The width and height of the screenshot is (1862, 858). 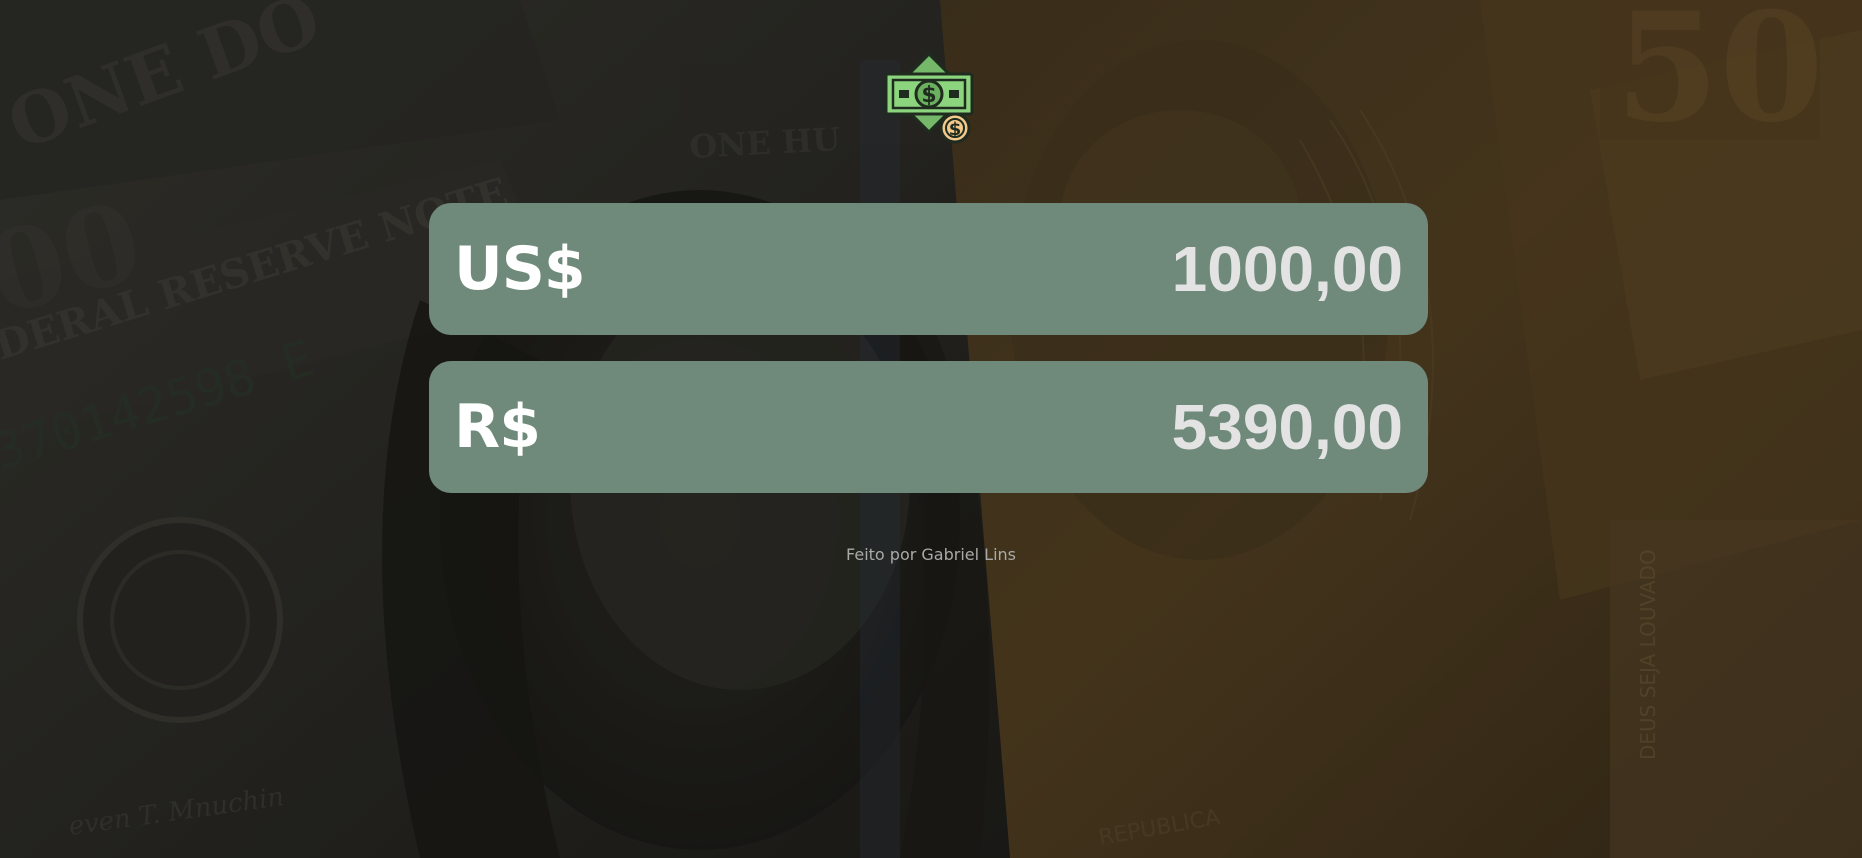 I want to click on usd-currency-label: US$, so click(x=520, y=269).